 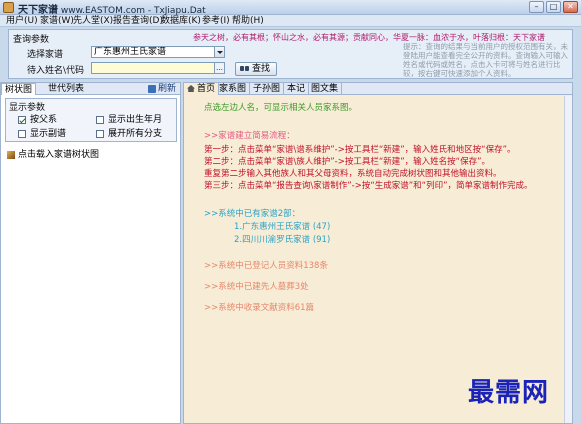 I want to click on display-params-group: 显示参数 按父系 显示出生年月 显示副谱 展开所有分支, so click(x=91, y=120).